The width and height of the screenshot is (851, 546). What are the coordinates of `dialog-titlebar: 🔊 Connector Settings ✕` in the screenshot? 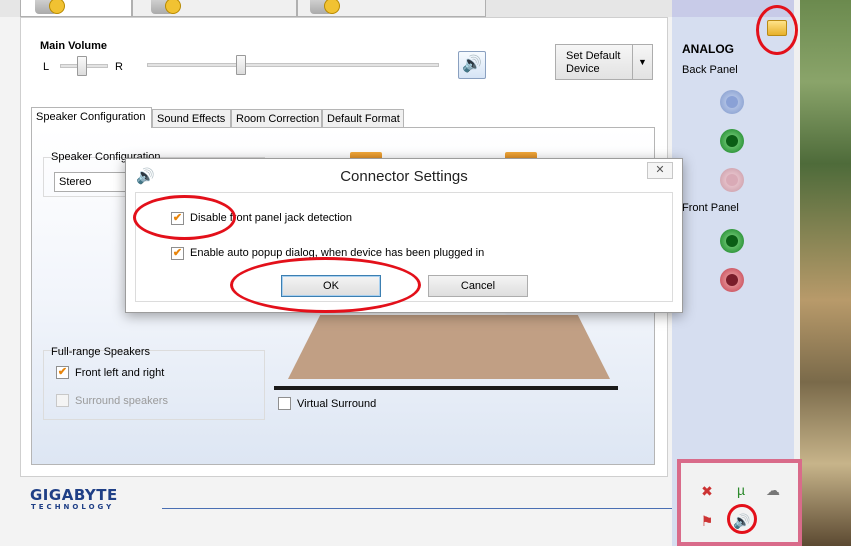 It's located at (404, 175).